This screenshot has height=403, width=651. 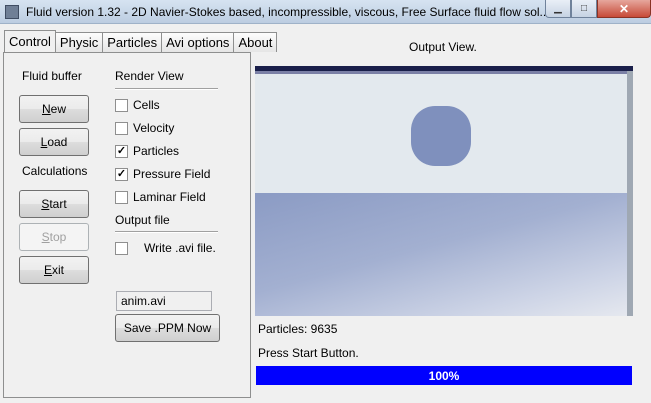 What do you see at coordinates (146, 105) in the screenshot?
I see `cells-checkbox-label: Cells` at bounding box center [146, 105].